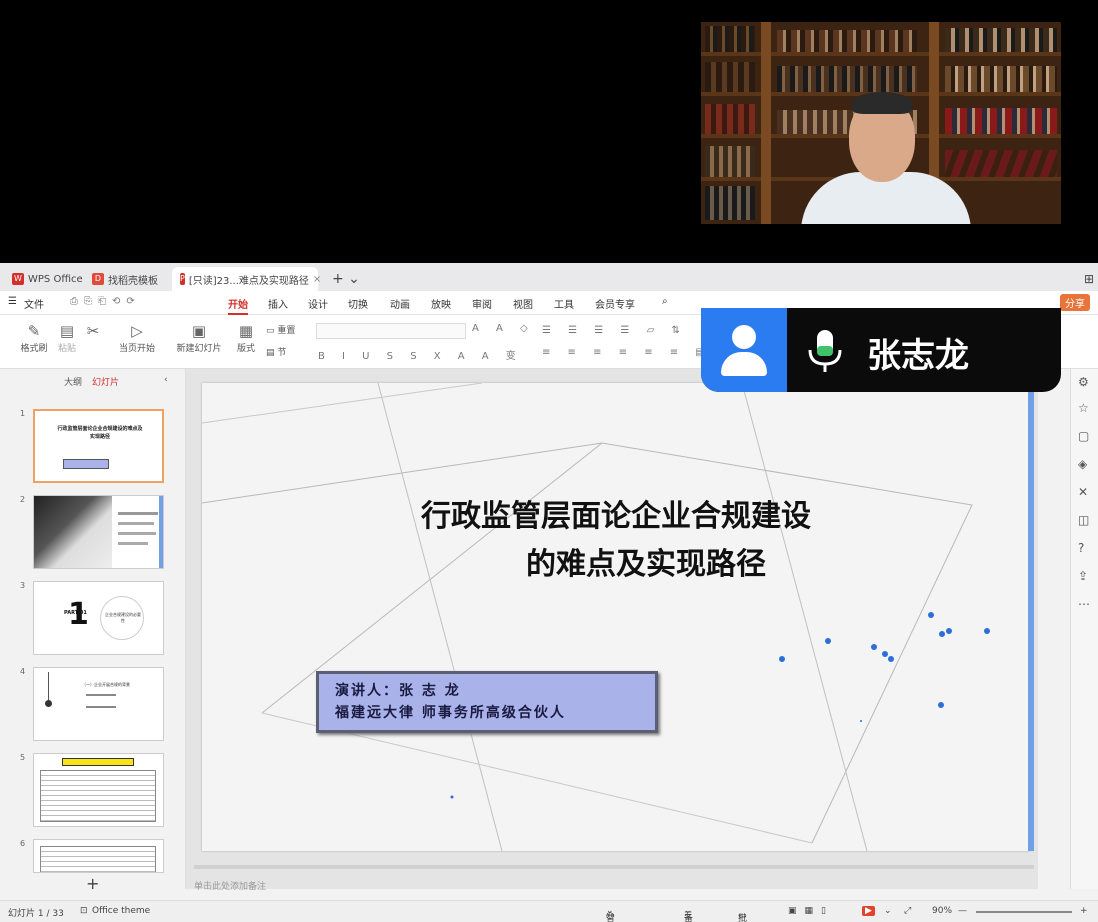 The height and width of the screenshot is (922, 1098). What do you see at coordinates (166, 380) in the screenshot?
I see `collapse-panel-icon: ‹` at bounding box center [166, 380].